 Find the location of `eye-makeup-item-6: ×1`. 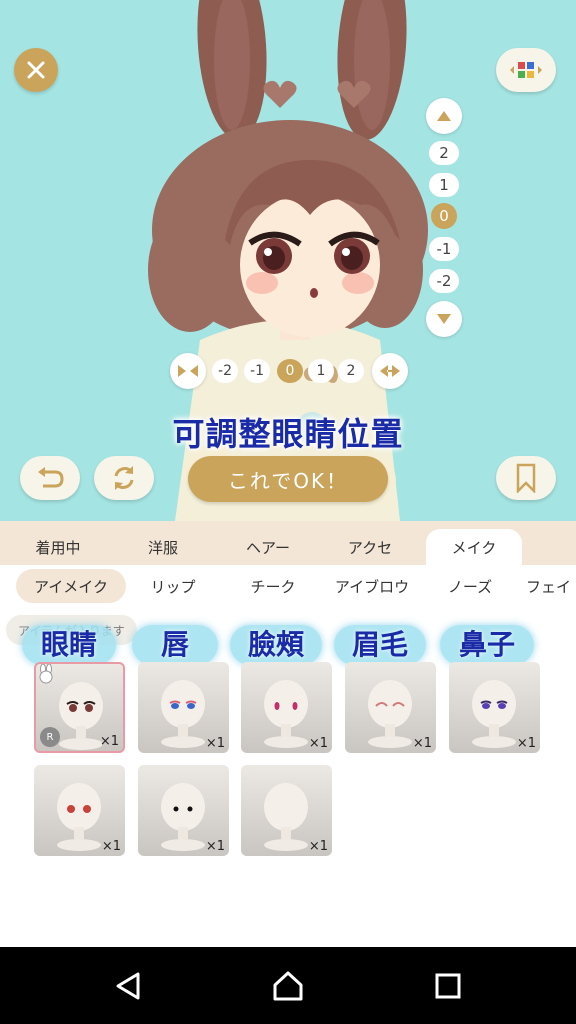

eye-makeup-item-6: ×1 is located at coordinates (79, 810).